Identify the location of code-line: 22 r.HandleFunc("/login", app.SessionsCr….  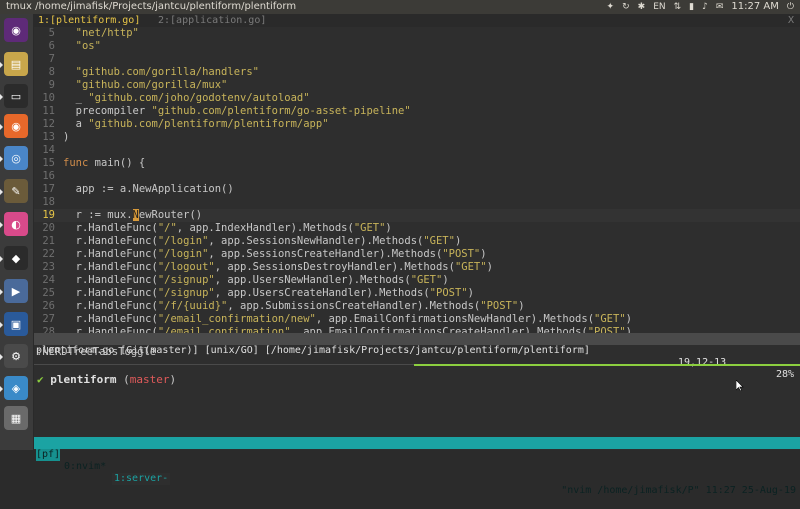
(417, 254).